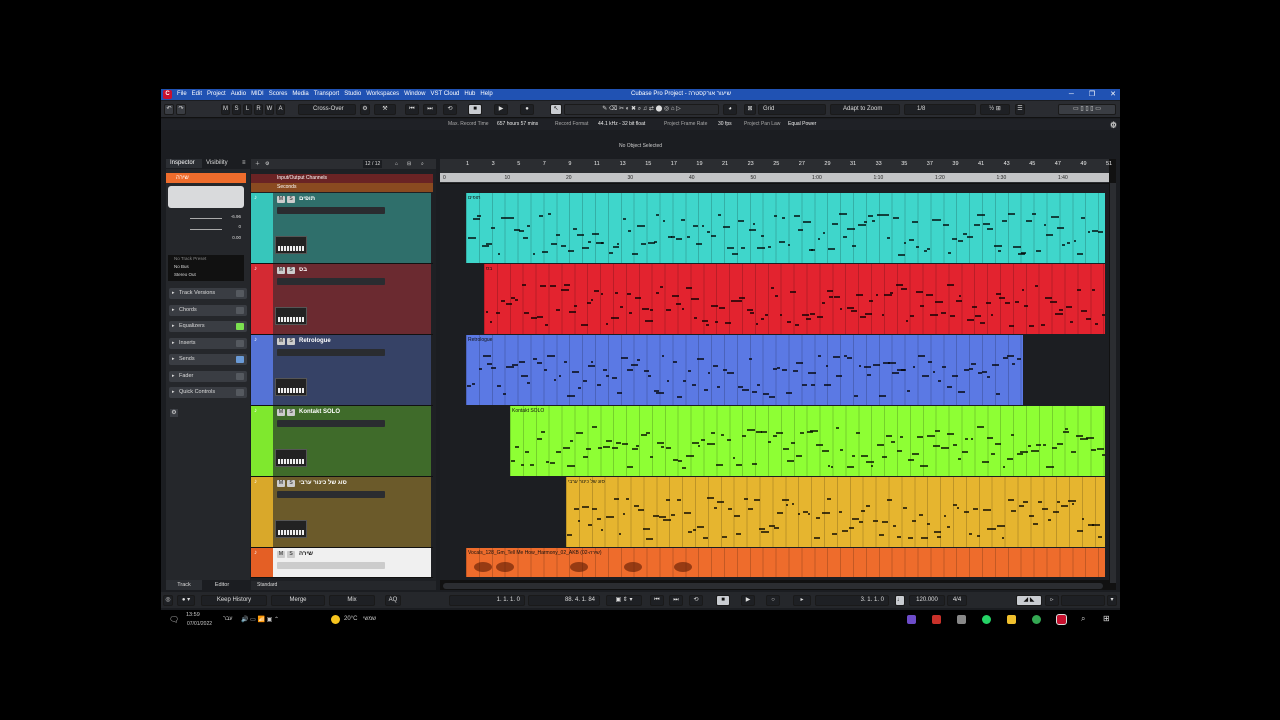  I want to click on adapt-to-zoom-select: Adapt to Zoom, so click(865, 109).